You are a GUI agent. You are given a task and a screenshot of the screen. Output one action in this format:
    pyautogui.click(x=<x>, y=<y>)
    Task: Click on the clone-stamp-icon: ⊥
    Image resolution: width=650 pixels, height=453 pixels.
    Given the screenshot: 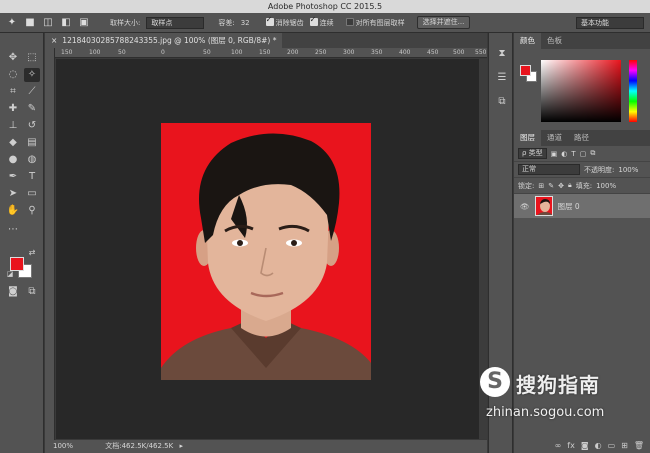 What is the action you would take?
    pyautogui.click(x=13, y=126)
    